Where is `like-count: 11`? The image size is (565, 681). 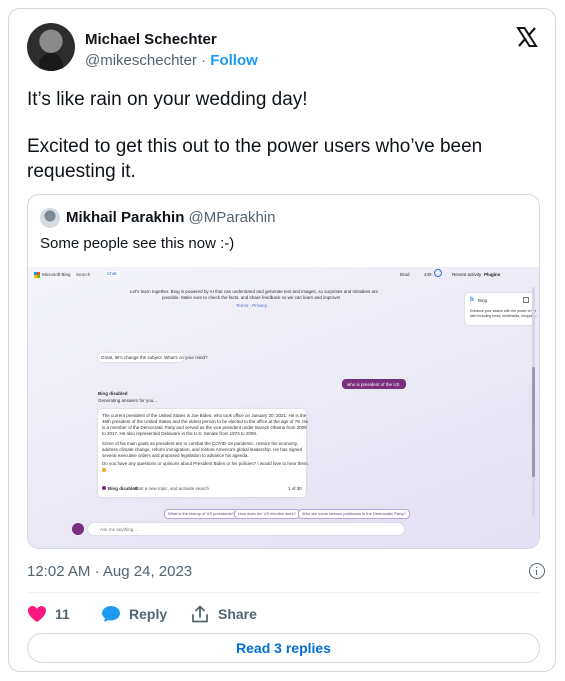
like-count: 11 is located at coordinates (62, 614).